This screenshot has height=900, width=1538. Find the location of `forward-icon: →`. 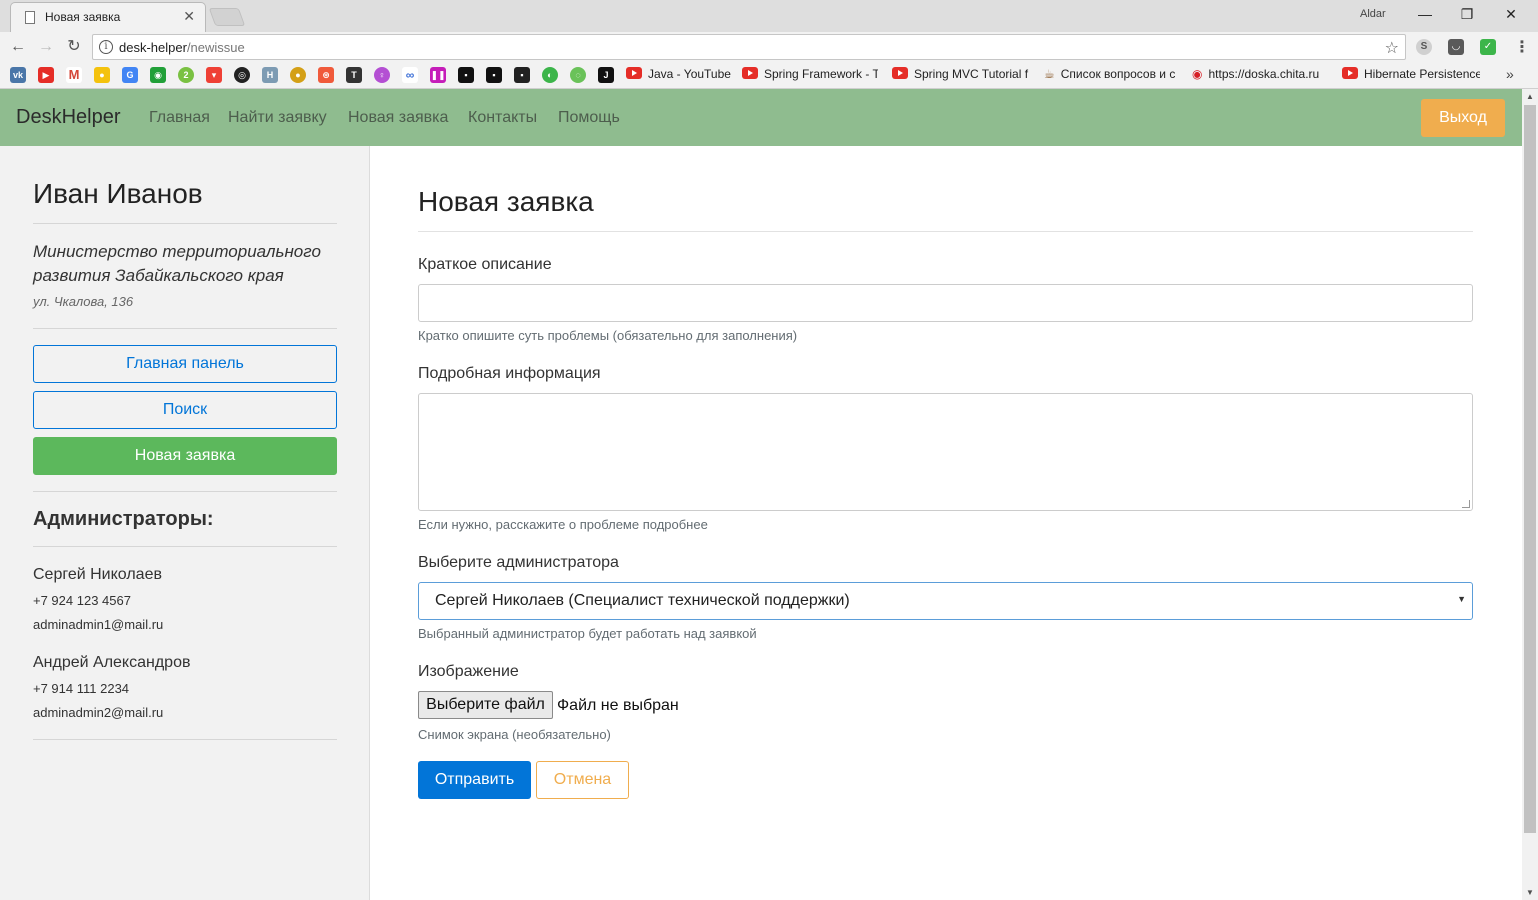

forward-icon: → is located at coordinates (46, 47).